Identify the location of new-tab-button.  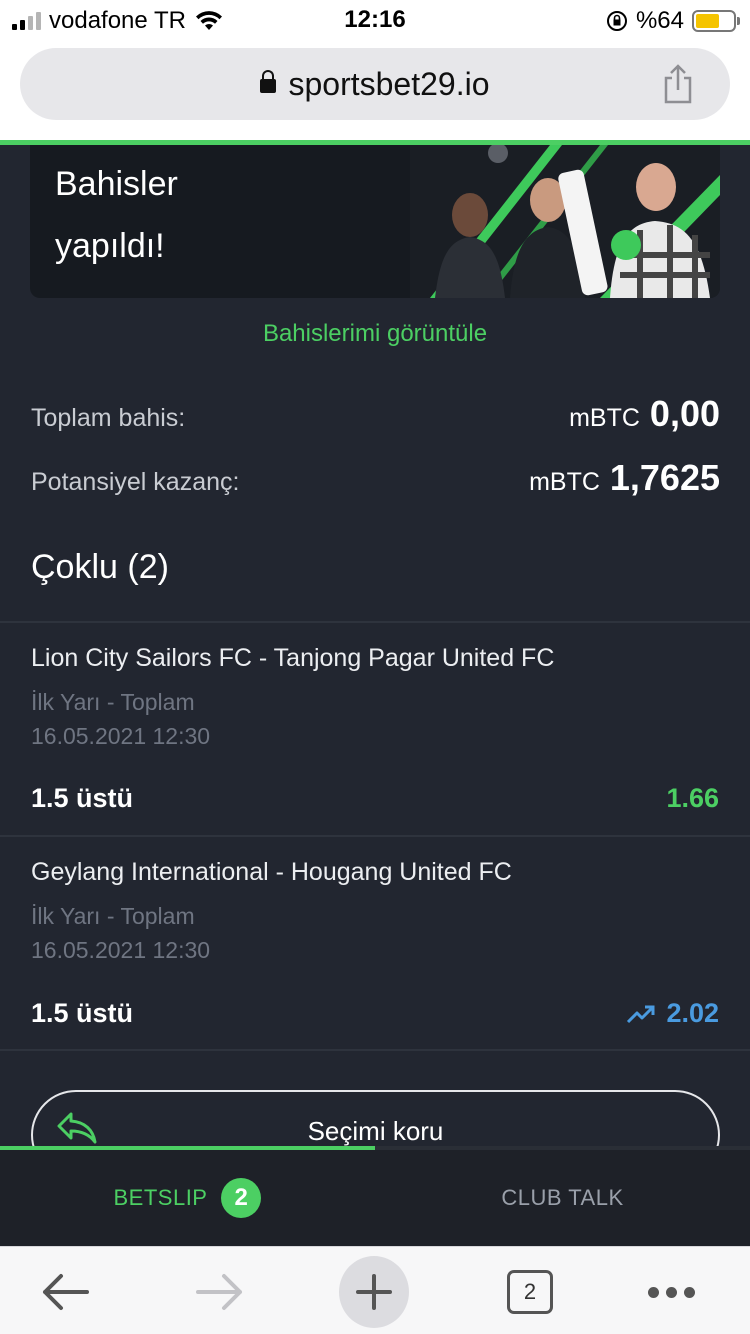
(374, 1292).